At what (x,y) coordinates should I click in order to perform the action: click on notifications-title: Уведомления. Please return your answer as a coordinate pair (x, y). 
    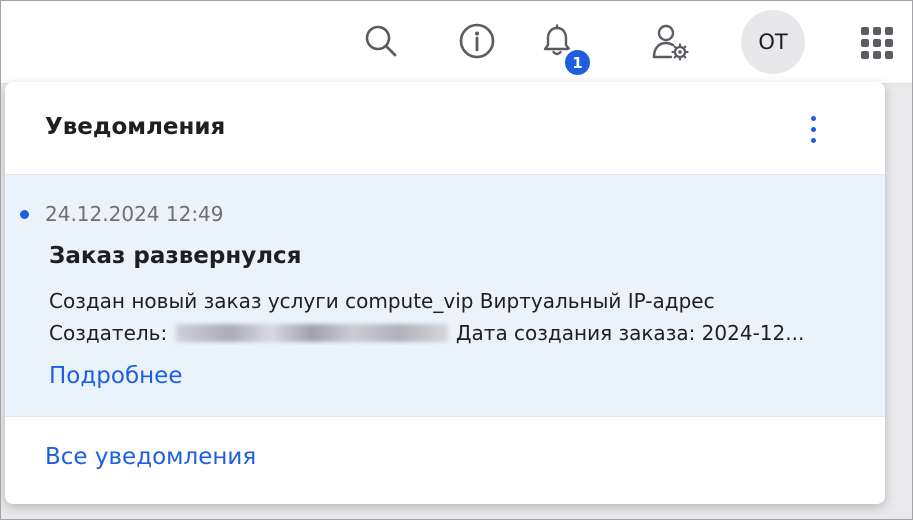
    Looking at the image, I should click on (135, 127).